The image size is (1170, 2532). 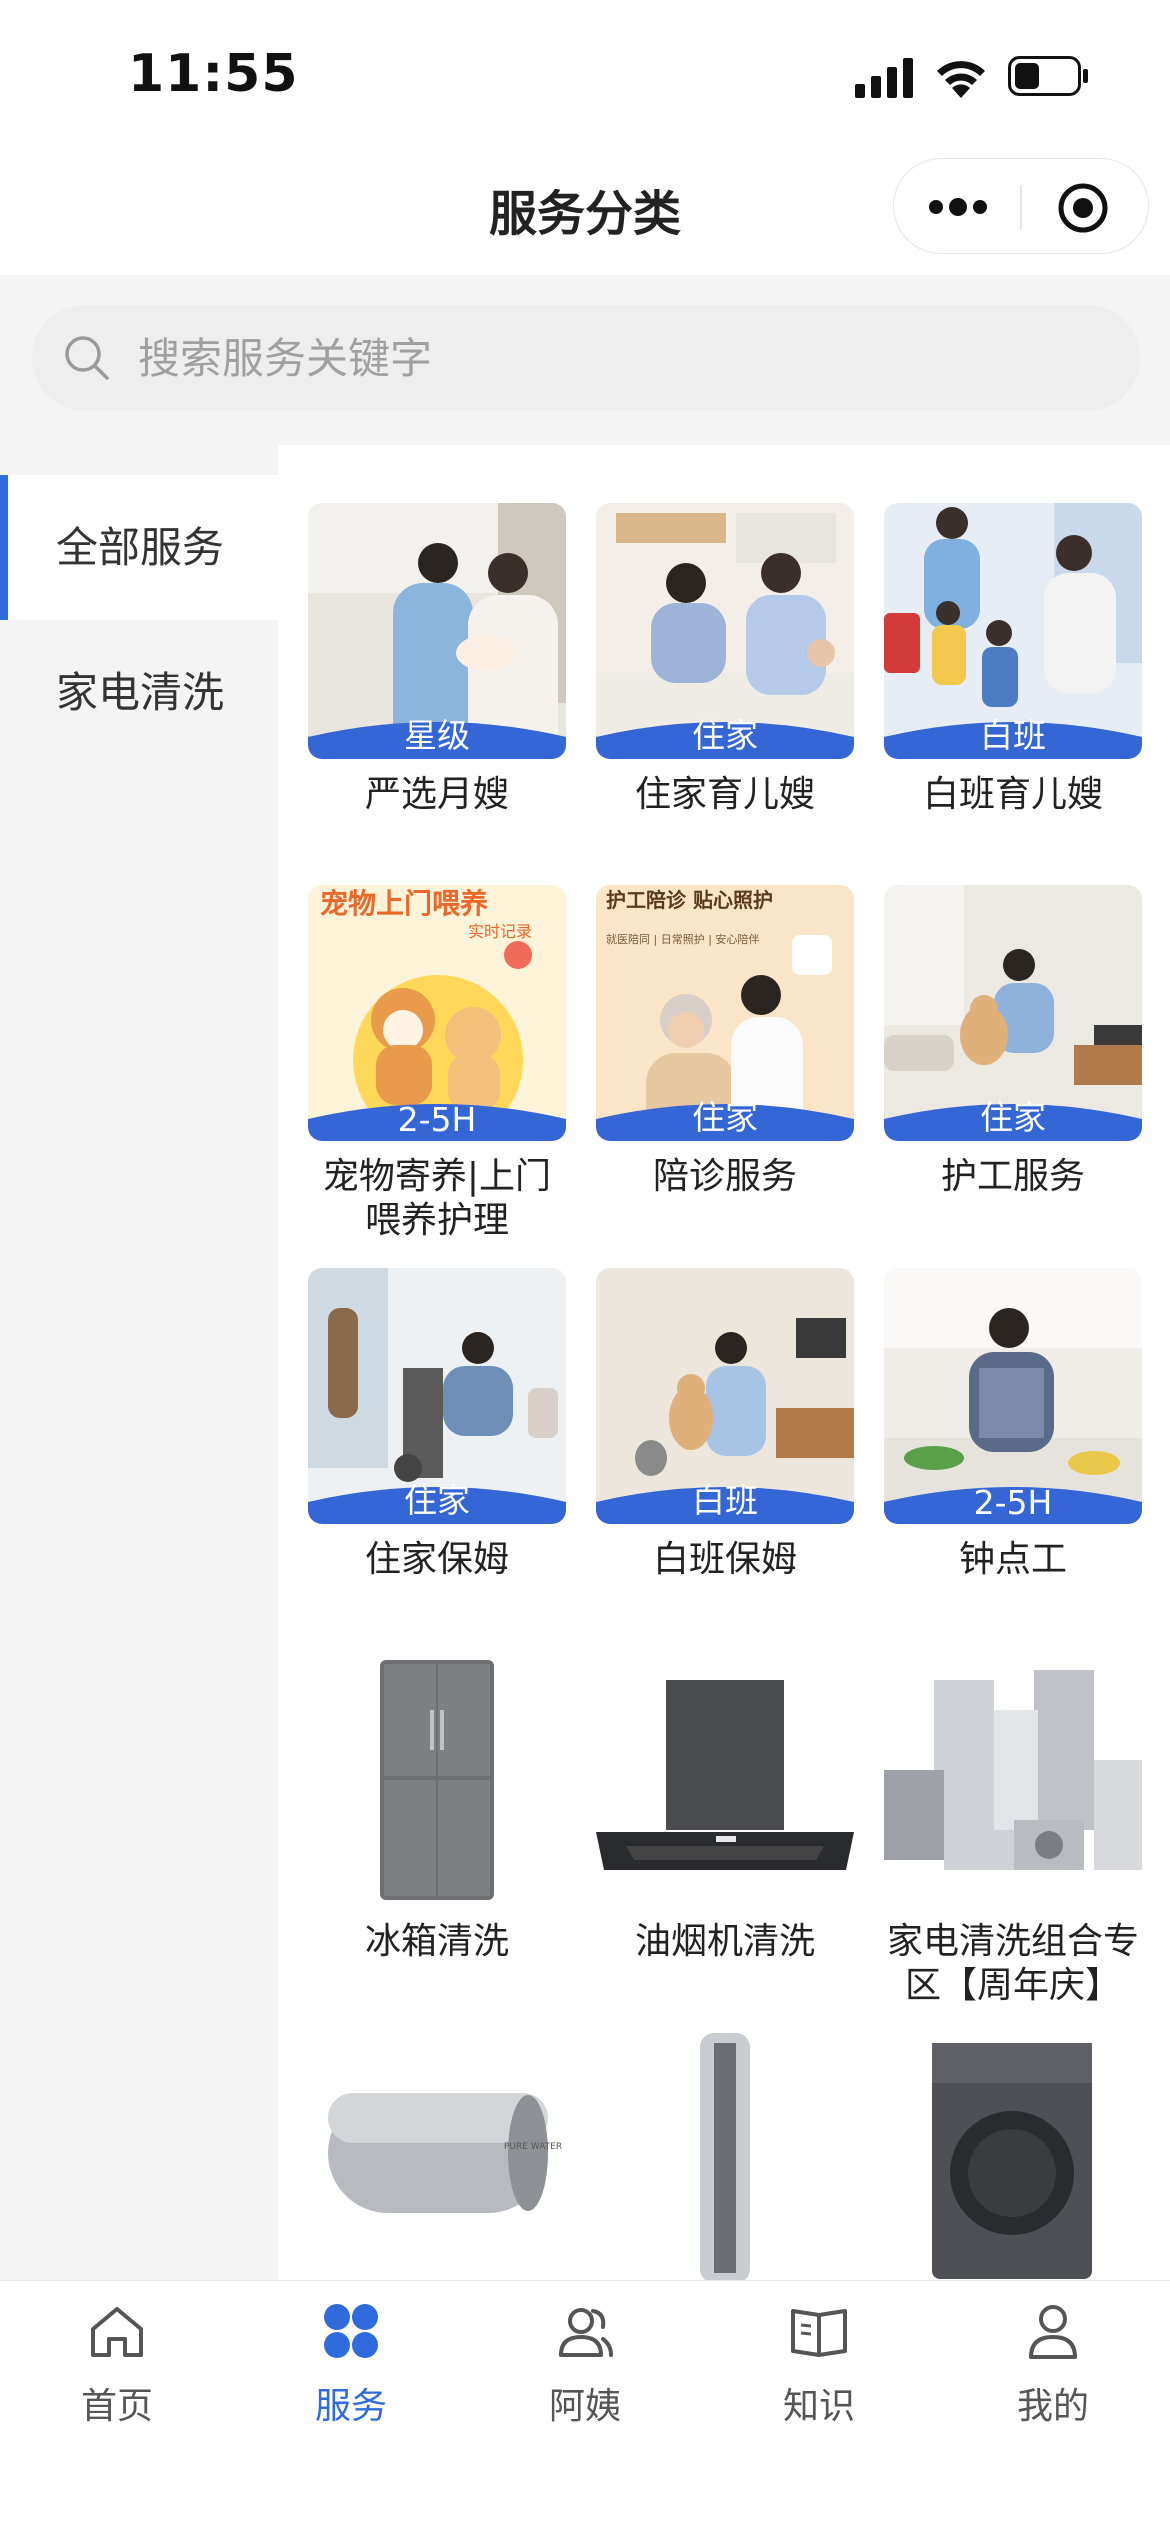 I want to click on service-card-hourly-worker: 2-5H 钟点工, so click(x=1013, y=1425).